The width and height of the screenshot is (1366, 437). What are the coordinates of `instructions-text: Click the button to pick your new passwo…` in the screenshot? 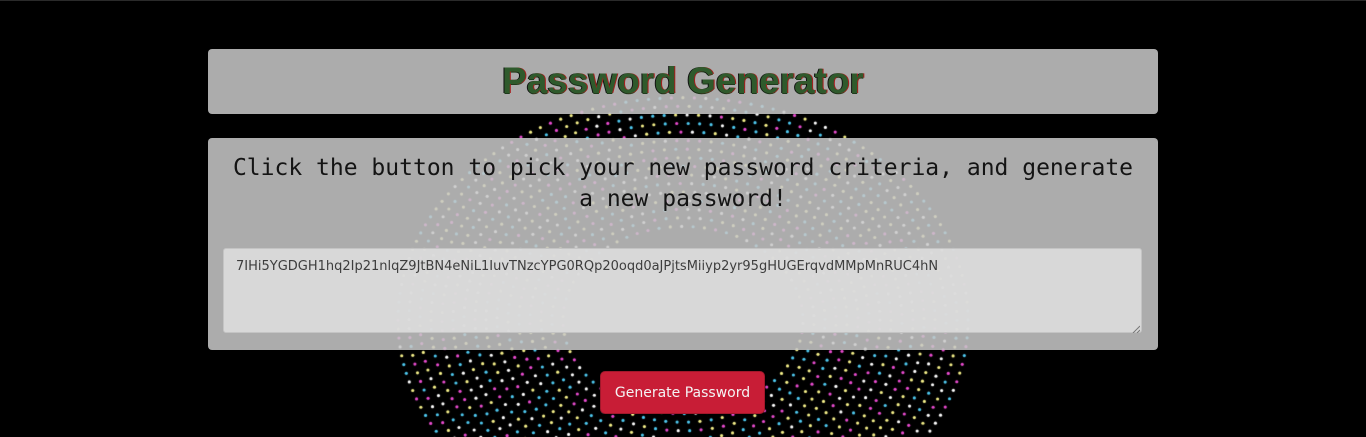 It's located at (683, 183).